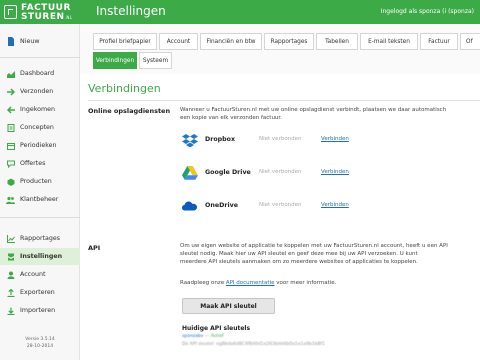  I want to click on app-logo: FACTUUR STUREN.NL, so click(44, 12).